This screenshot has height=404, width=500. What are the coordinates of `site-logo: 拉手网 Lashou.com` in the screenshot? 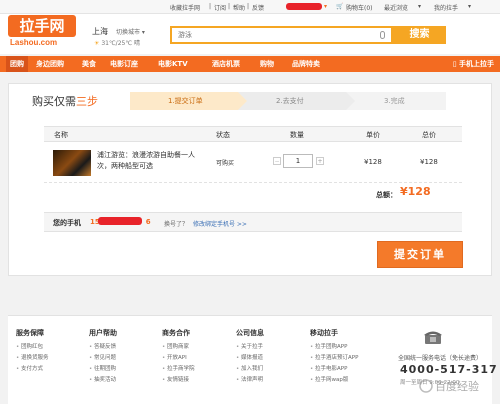 It's located at (43, 32).